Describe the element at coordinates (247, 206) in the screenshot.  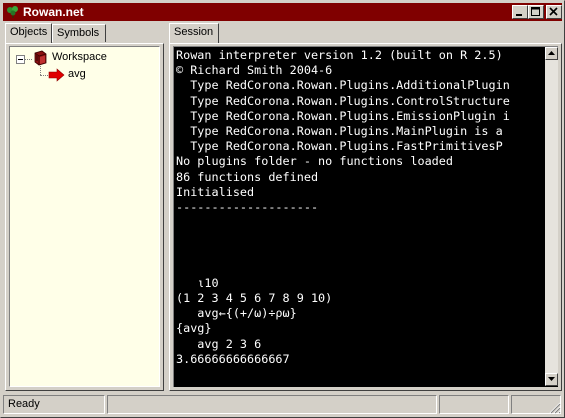
I see `console-line: --------------------` at that location.